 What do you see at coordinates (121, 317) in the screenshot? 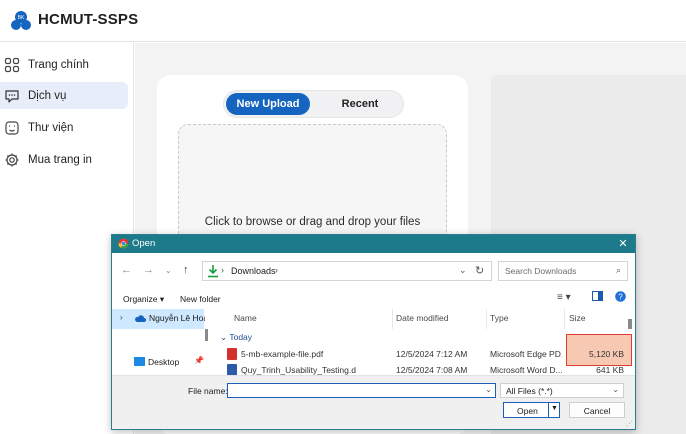
I see `chevron-right-icon: ›` at bounding box center [121, 317].